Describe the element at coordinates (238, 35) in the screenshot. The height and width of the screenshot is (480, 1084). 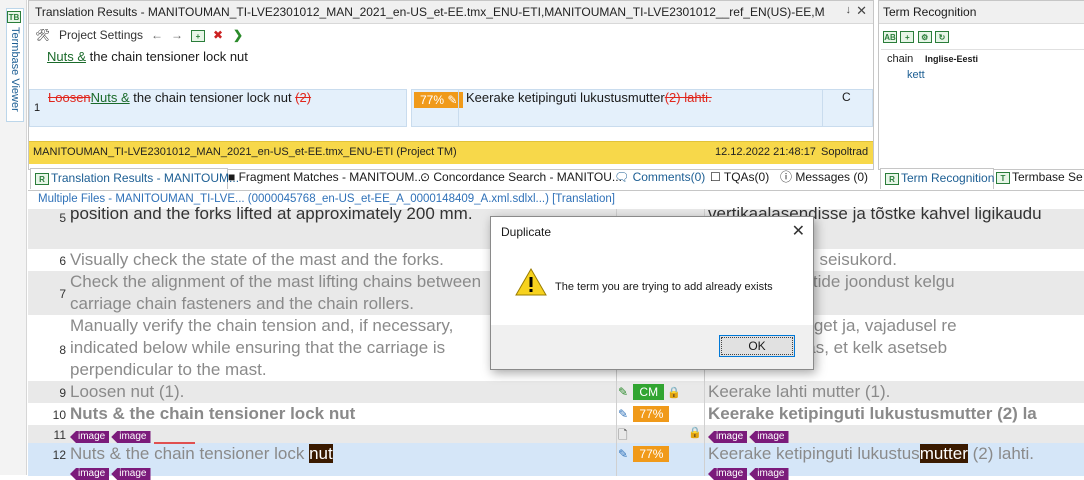
I see `expand-icon: ❯` at that location.